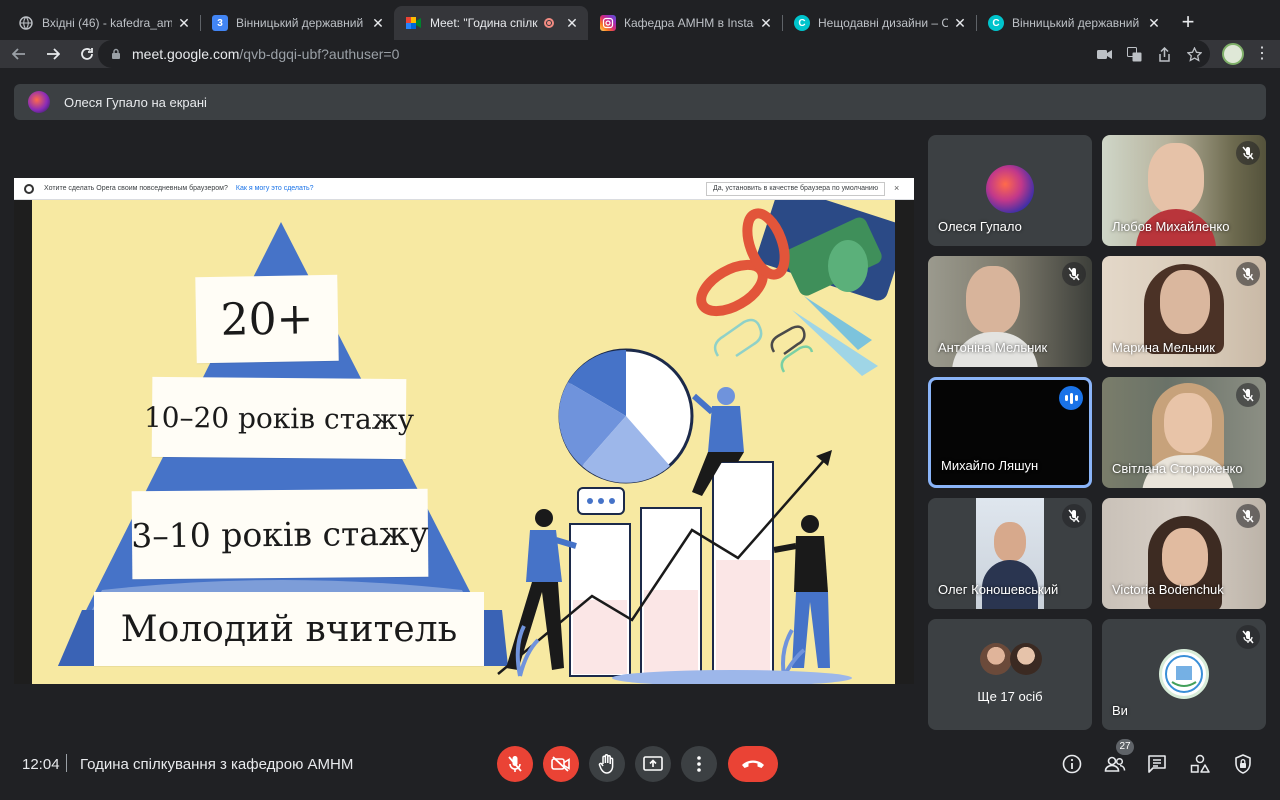 Image resolution: width=1280 pixels, height=800 pixels. I want to click on speaking-indicator-icon, so click(1071, 398).